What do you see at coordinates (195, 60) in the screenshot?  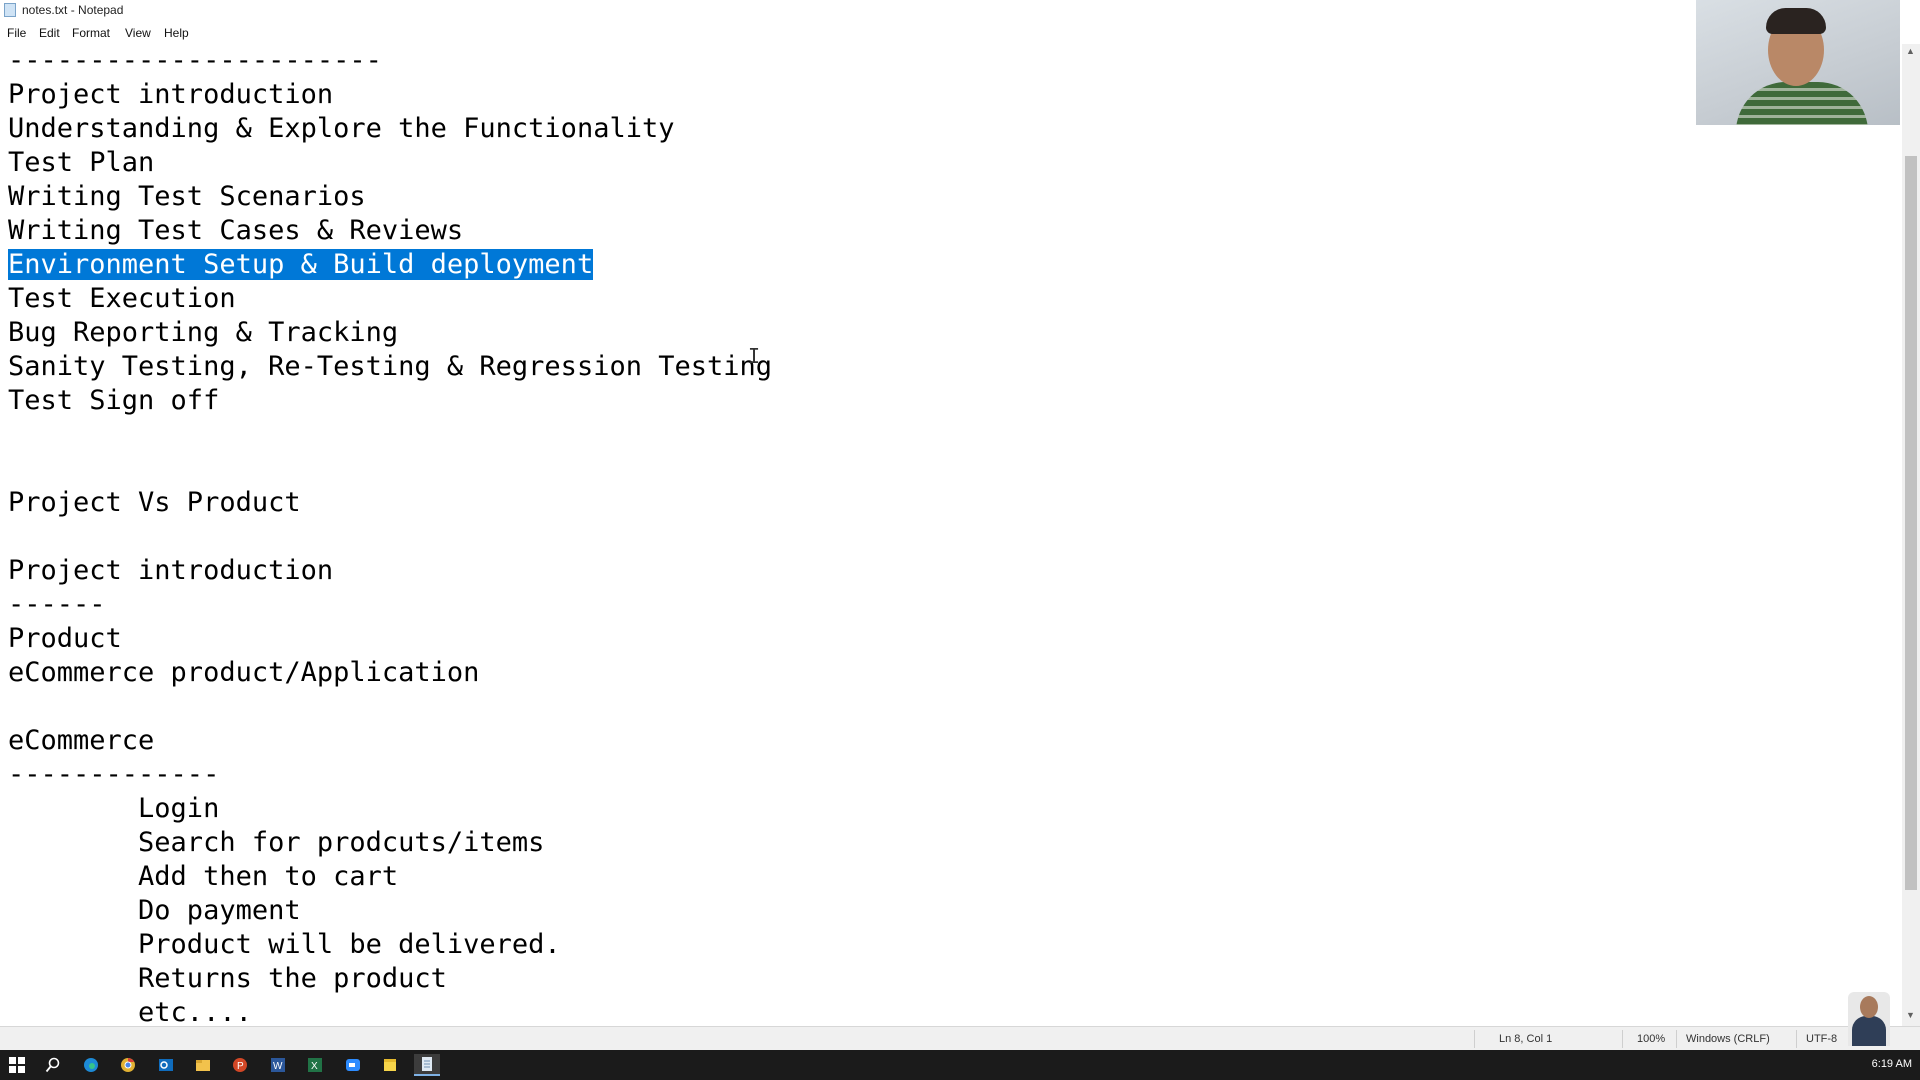 I see `editor-line: -----------------------` at bounding box center [195, 60].